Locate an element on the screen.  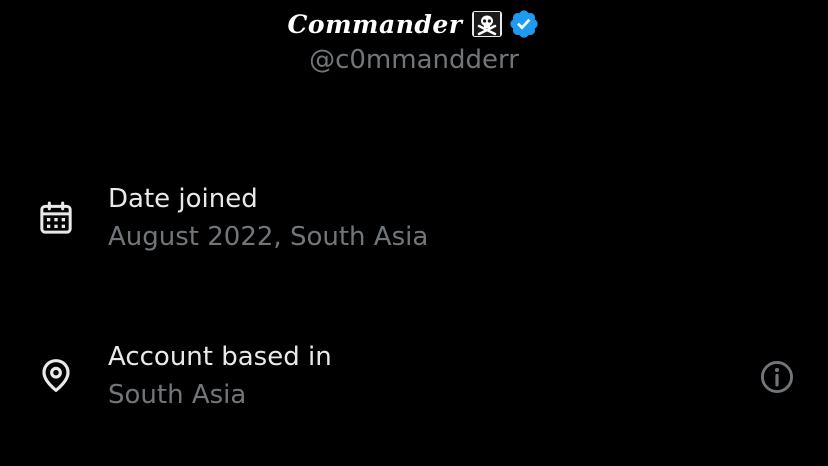
skull-crossbones-icon is located at coordinates (487, 24).